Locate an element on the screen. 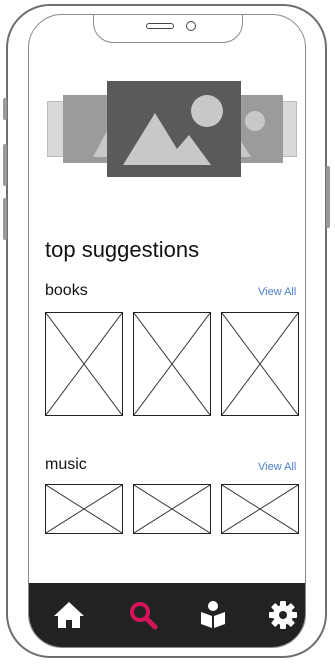 This screenshot has width=335, height=664. search-icon is located at coordinates (144, 616).